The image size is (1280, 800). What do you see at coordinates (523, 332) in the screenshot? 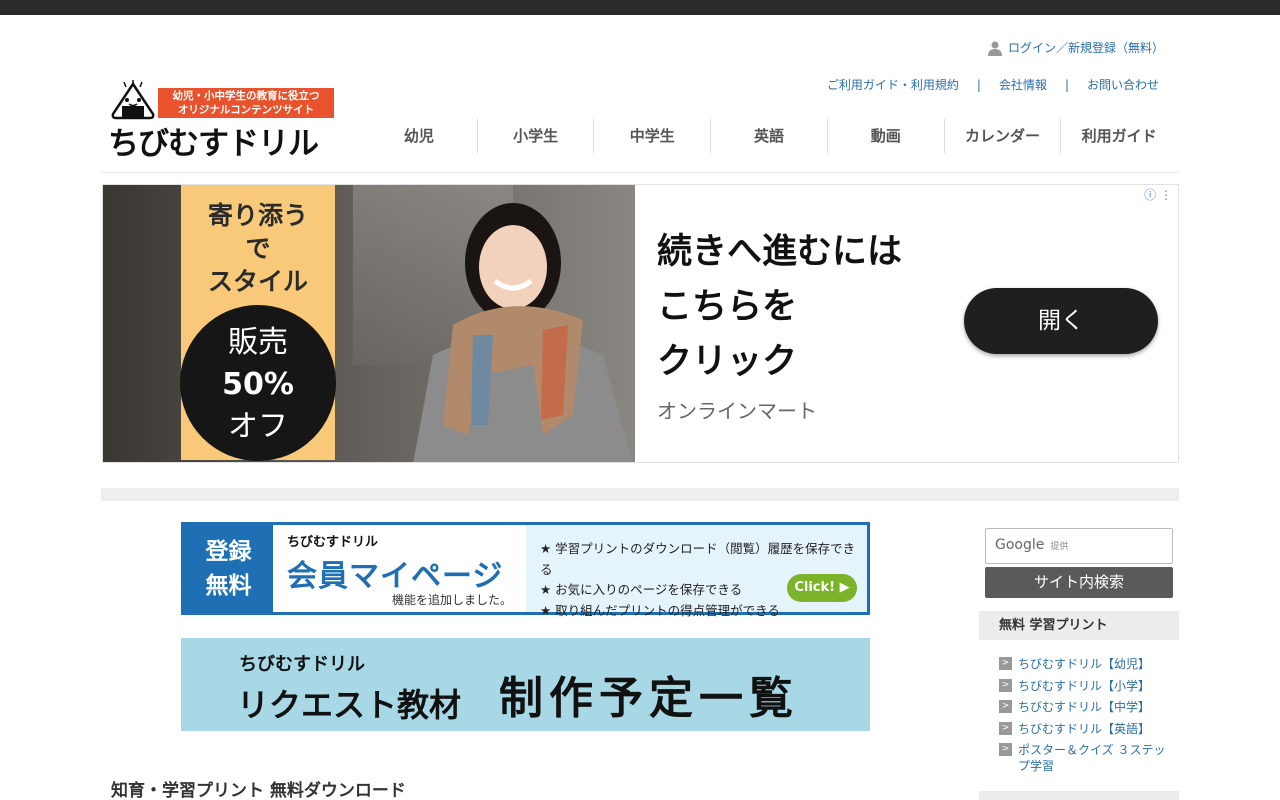
I see `ad-model-image` at bounding box center [523, 332].